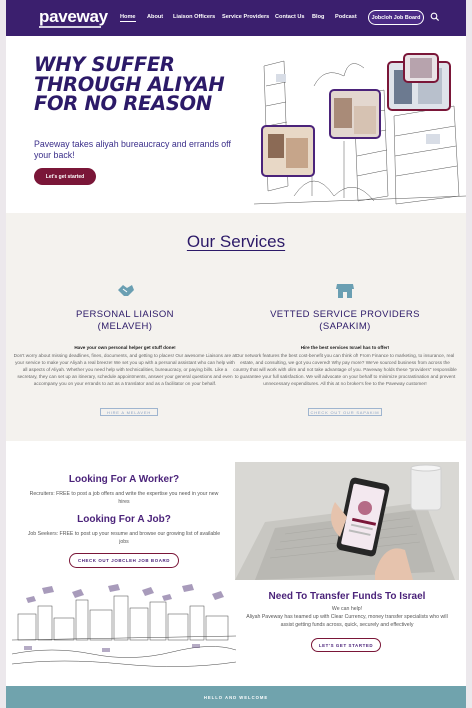 The image size is (472, 708). What do you see at coordinates (290, 17) in the screenshot?
I see `nav-contact-us: Contact Us` at bounding box center [290, 17].